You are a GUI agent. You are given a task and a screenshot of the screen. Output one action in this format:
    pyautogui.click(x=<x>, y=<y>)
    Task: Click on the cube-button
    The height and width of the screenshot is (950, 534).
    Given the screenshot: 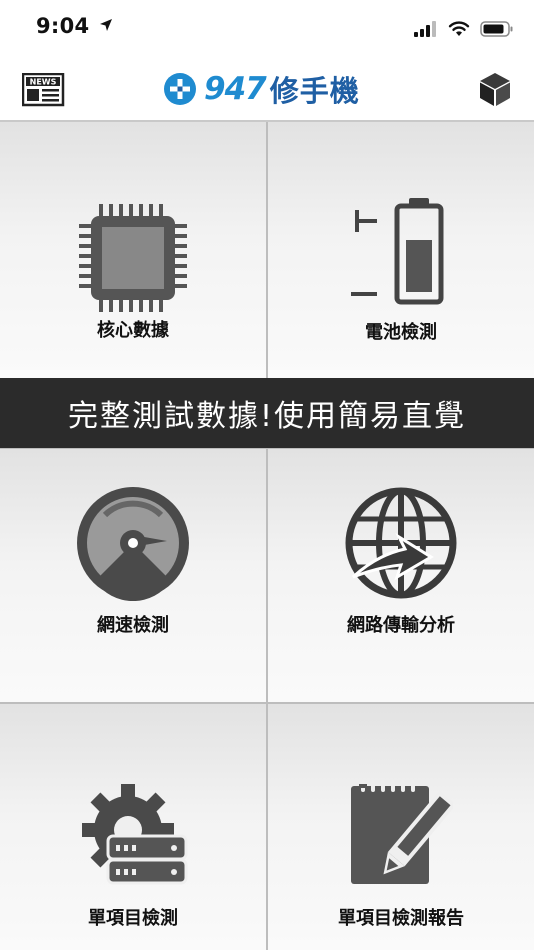 What is the action you would take?
    pyautogui.click(x=495, y=89)
    